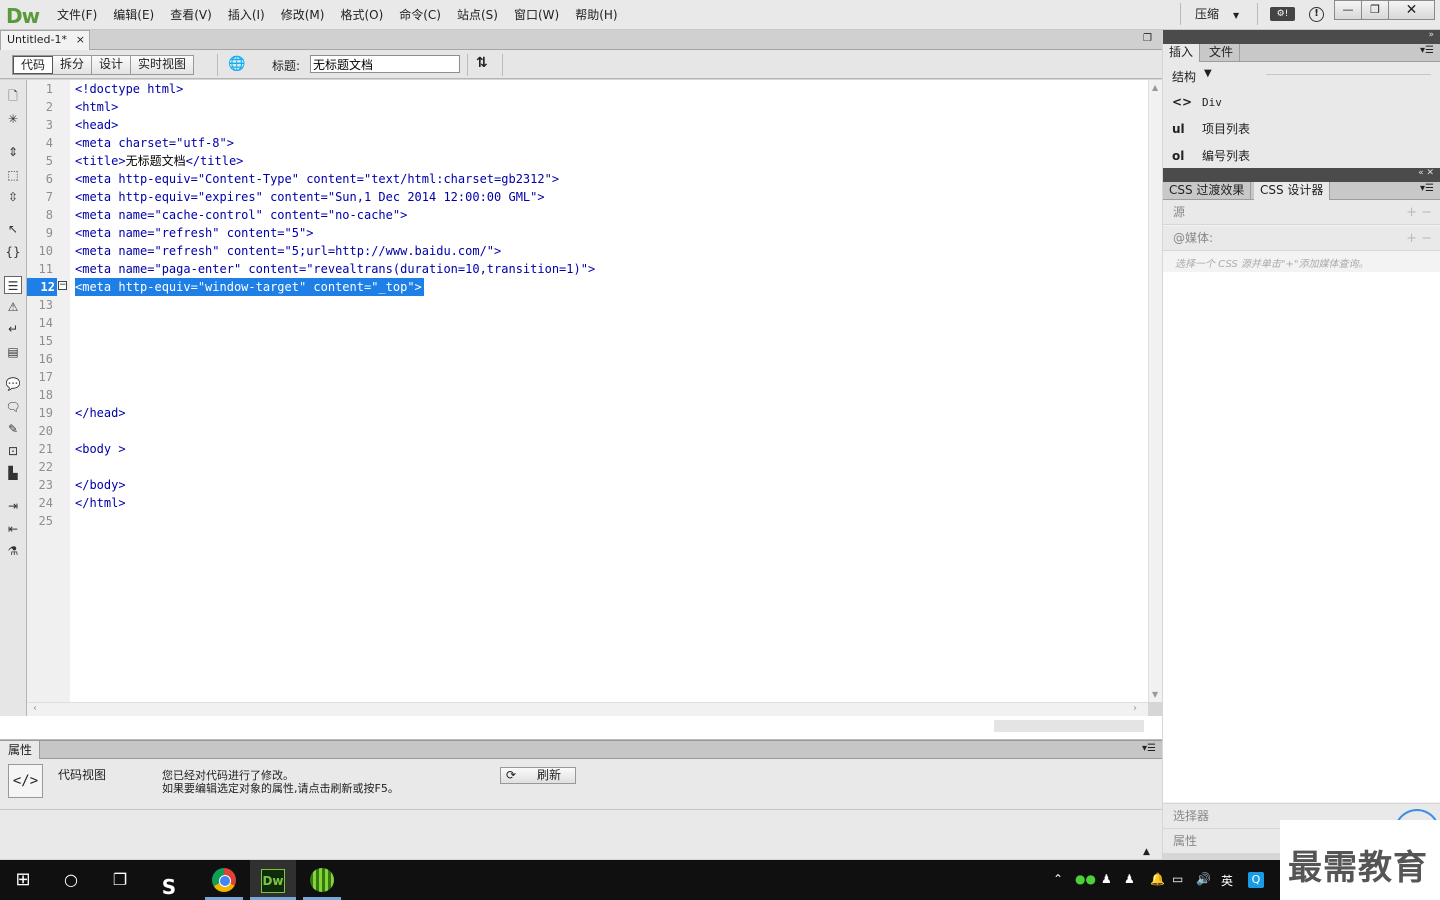  I want to click on indent-code-icon: ⇥, so click(13, 506).